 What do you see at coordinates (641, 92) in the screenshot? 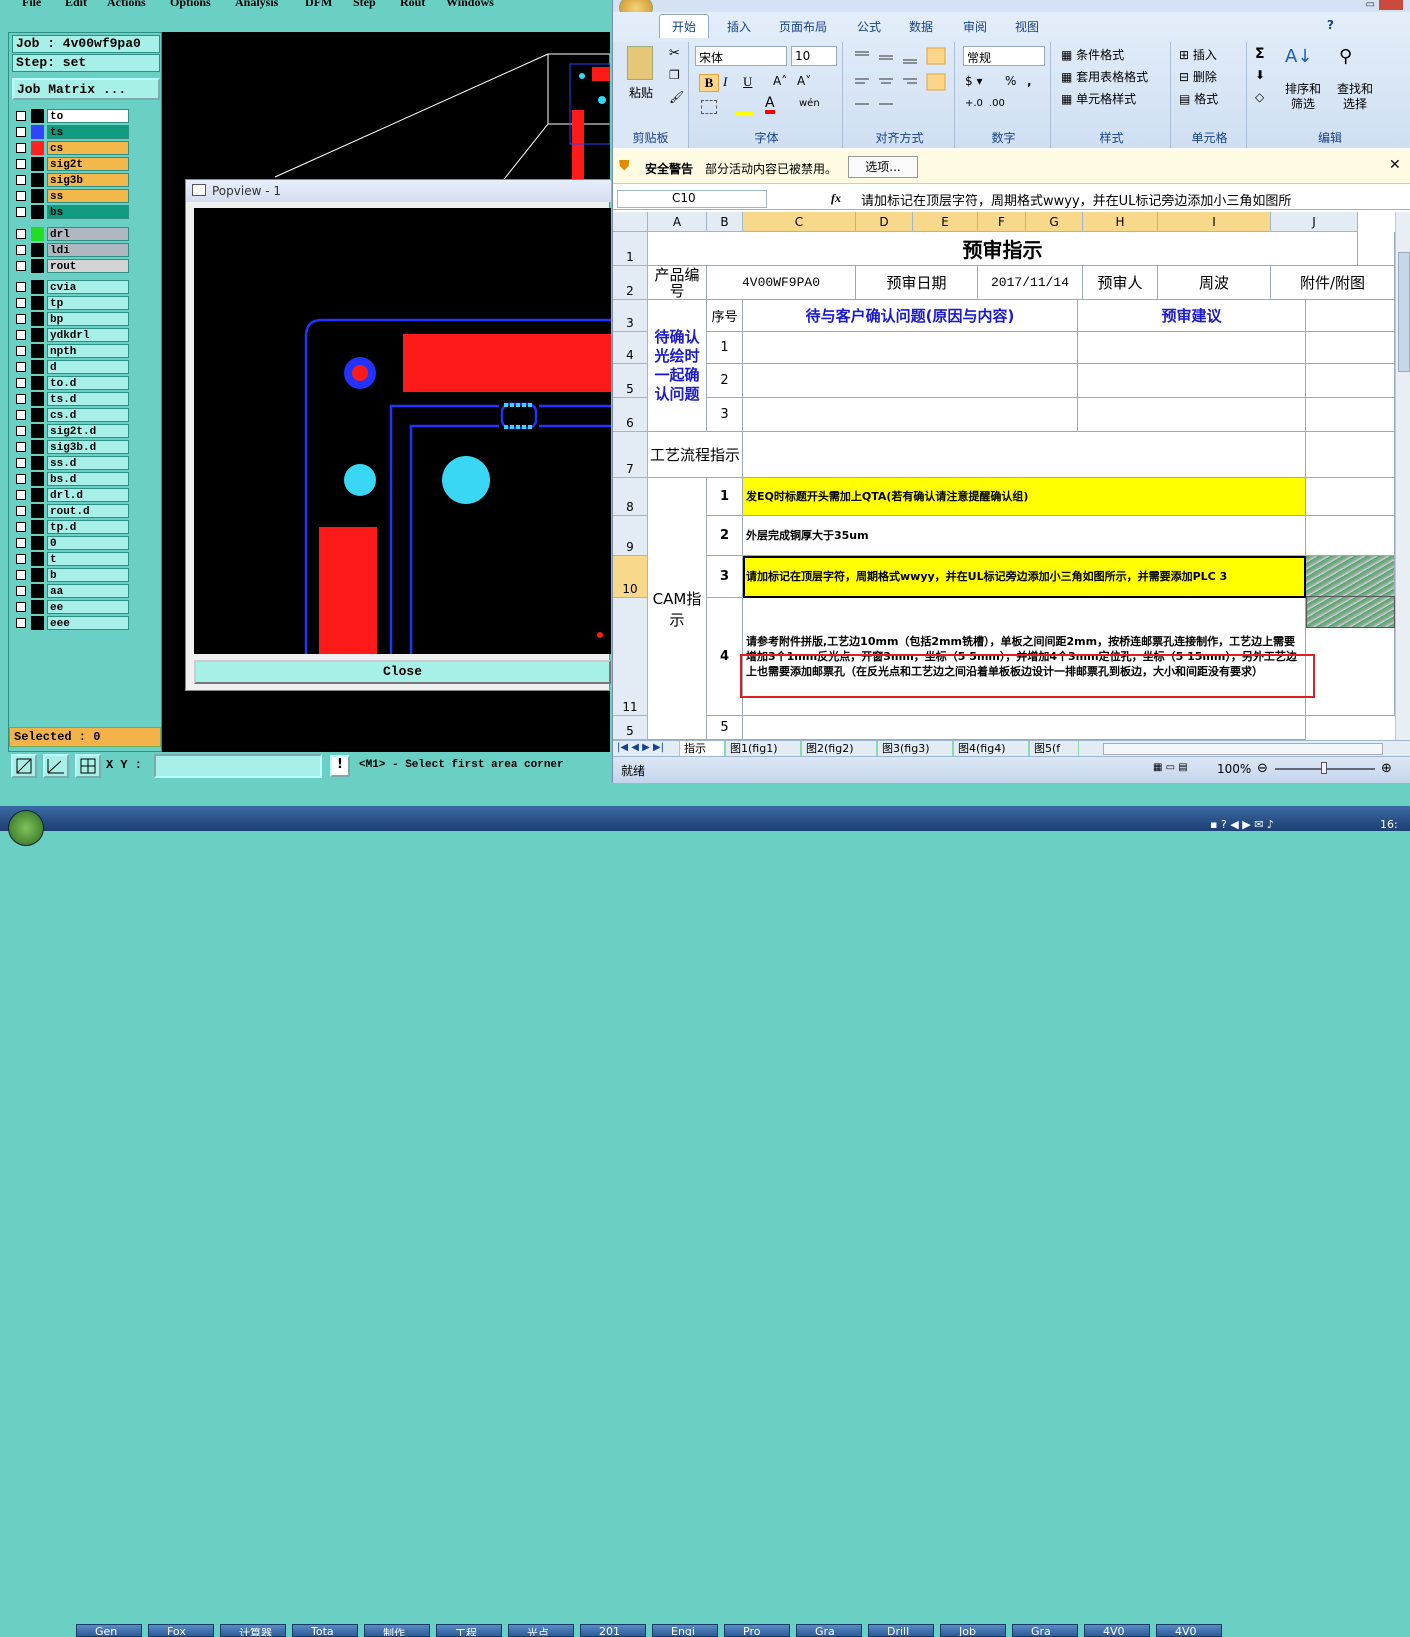
I see `paste-button: 粘贴` at bounding box center [641, 92].